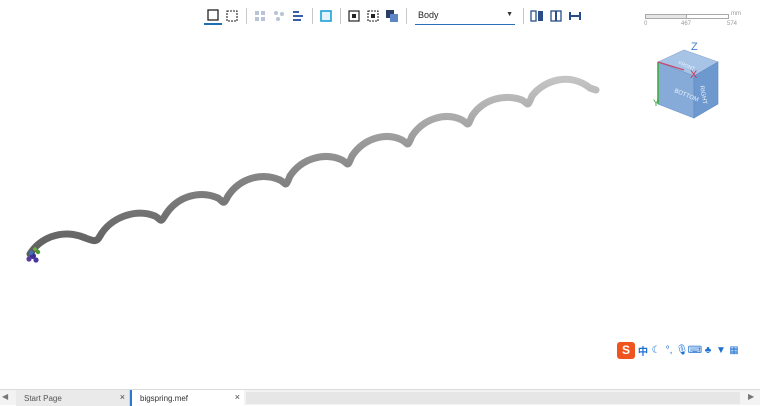  I want to click on keyboard-icon: ⌨︎, so click(695, 350).